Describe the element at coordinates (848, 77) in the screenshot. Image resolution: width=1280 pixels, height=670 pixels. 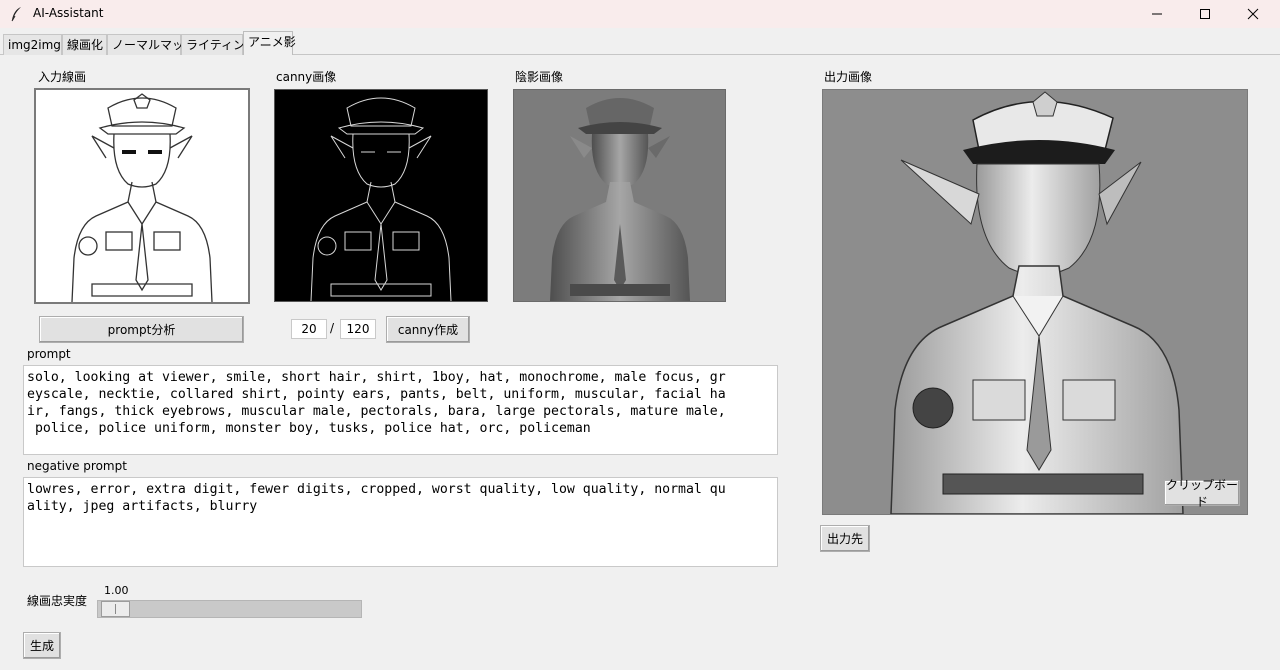
I see `output-image-label: 出力画像` at that location.